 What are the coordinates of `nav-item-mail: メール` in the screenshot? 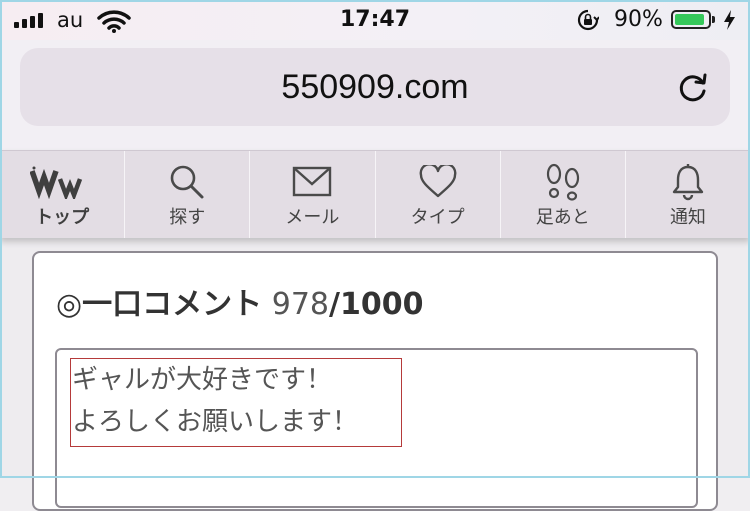 It's located at (313, 194).